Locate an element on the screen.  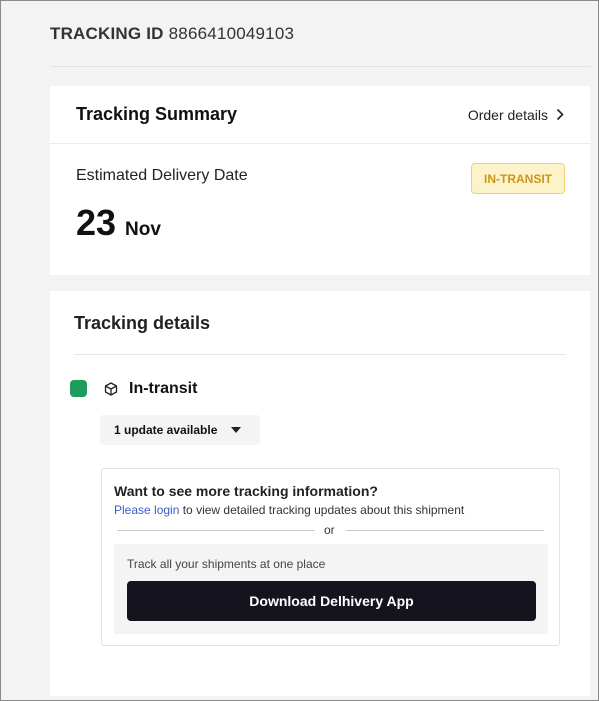
delivery-day: 23 is located at coordinates (96, 222).